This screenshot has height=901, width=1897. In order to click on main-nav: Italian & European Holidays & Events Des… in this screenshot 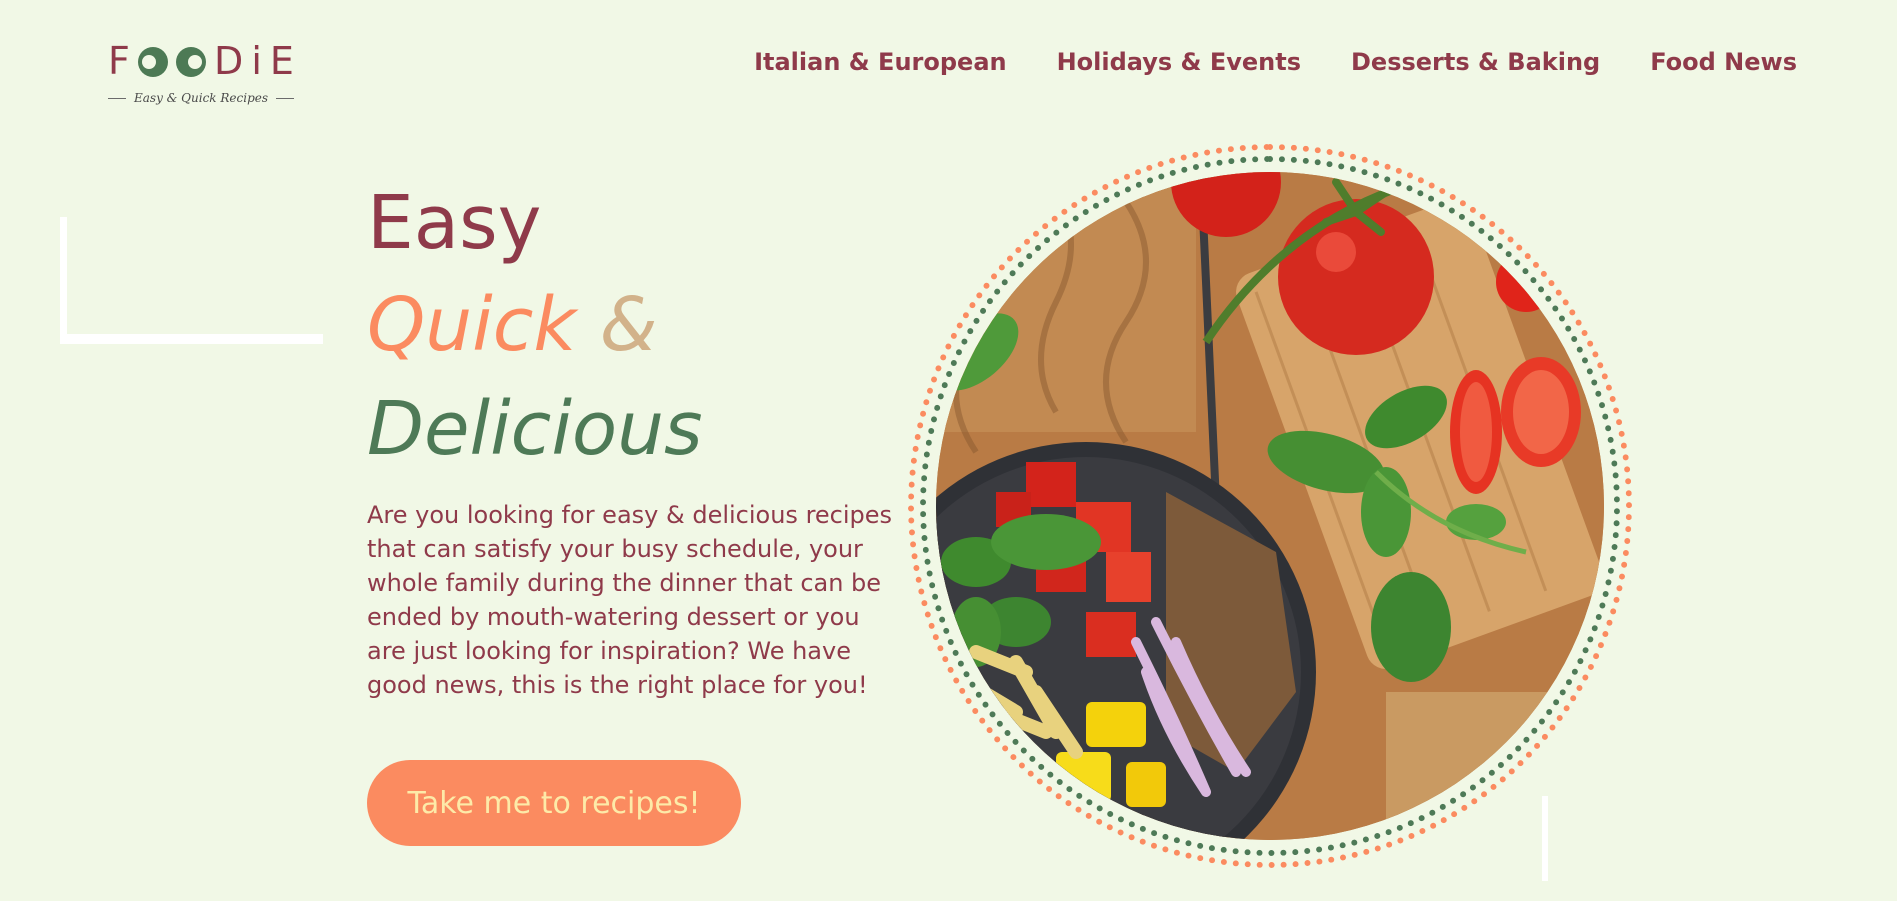, I will do `click(1275, 62)`.